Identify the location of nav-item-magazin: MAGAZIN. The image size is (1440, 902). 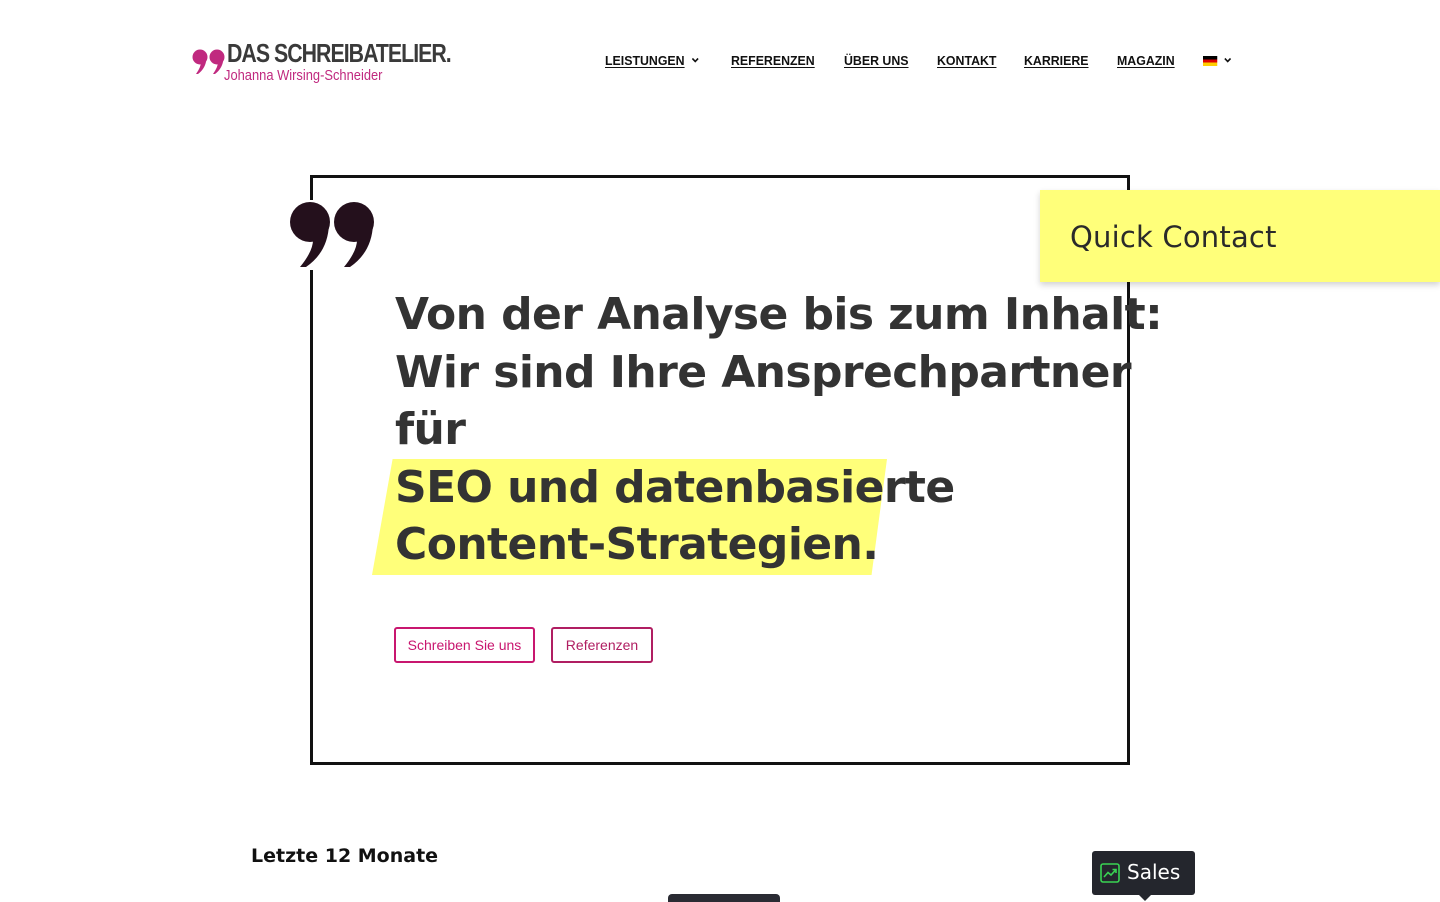
(1146, 60).